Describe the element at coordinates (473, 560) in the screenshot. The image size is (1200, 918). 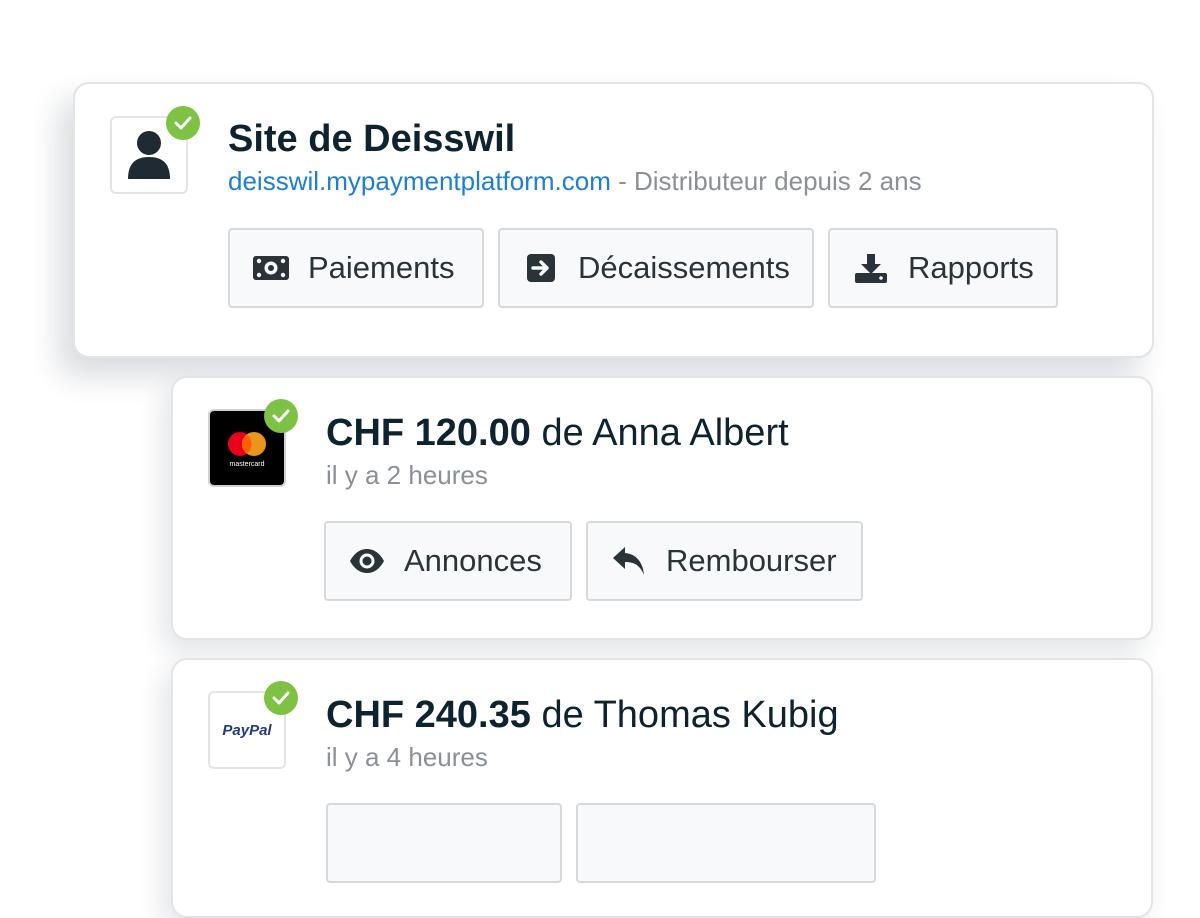
I see `view-label: Annonces` at that location.